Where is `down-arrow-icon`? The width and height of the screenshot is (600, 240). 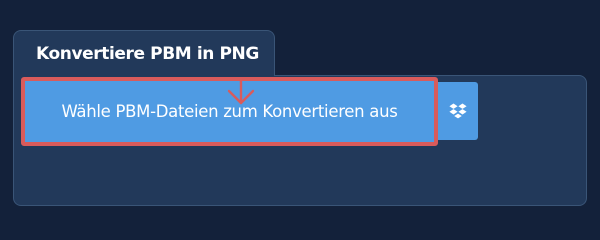
down-arrow-icon is located at coordinates (241, 91).